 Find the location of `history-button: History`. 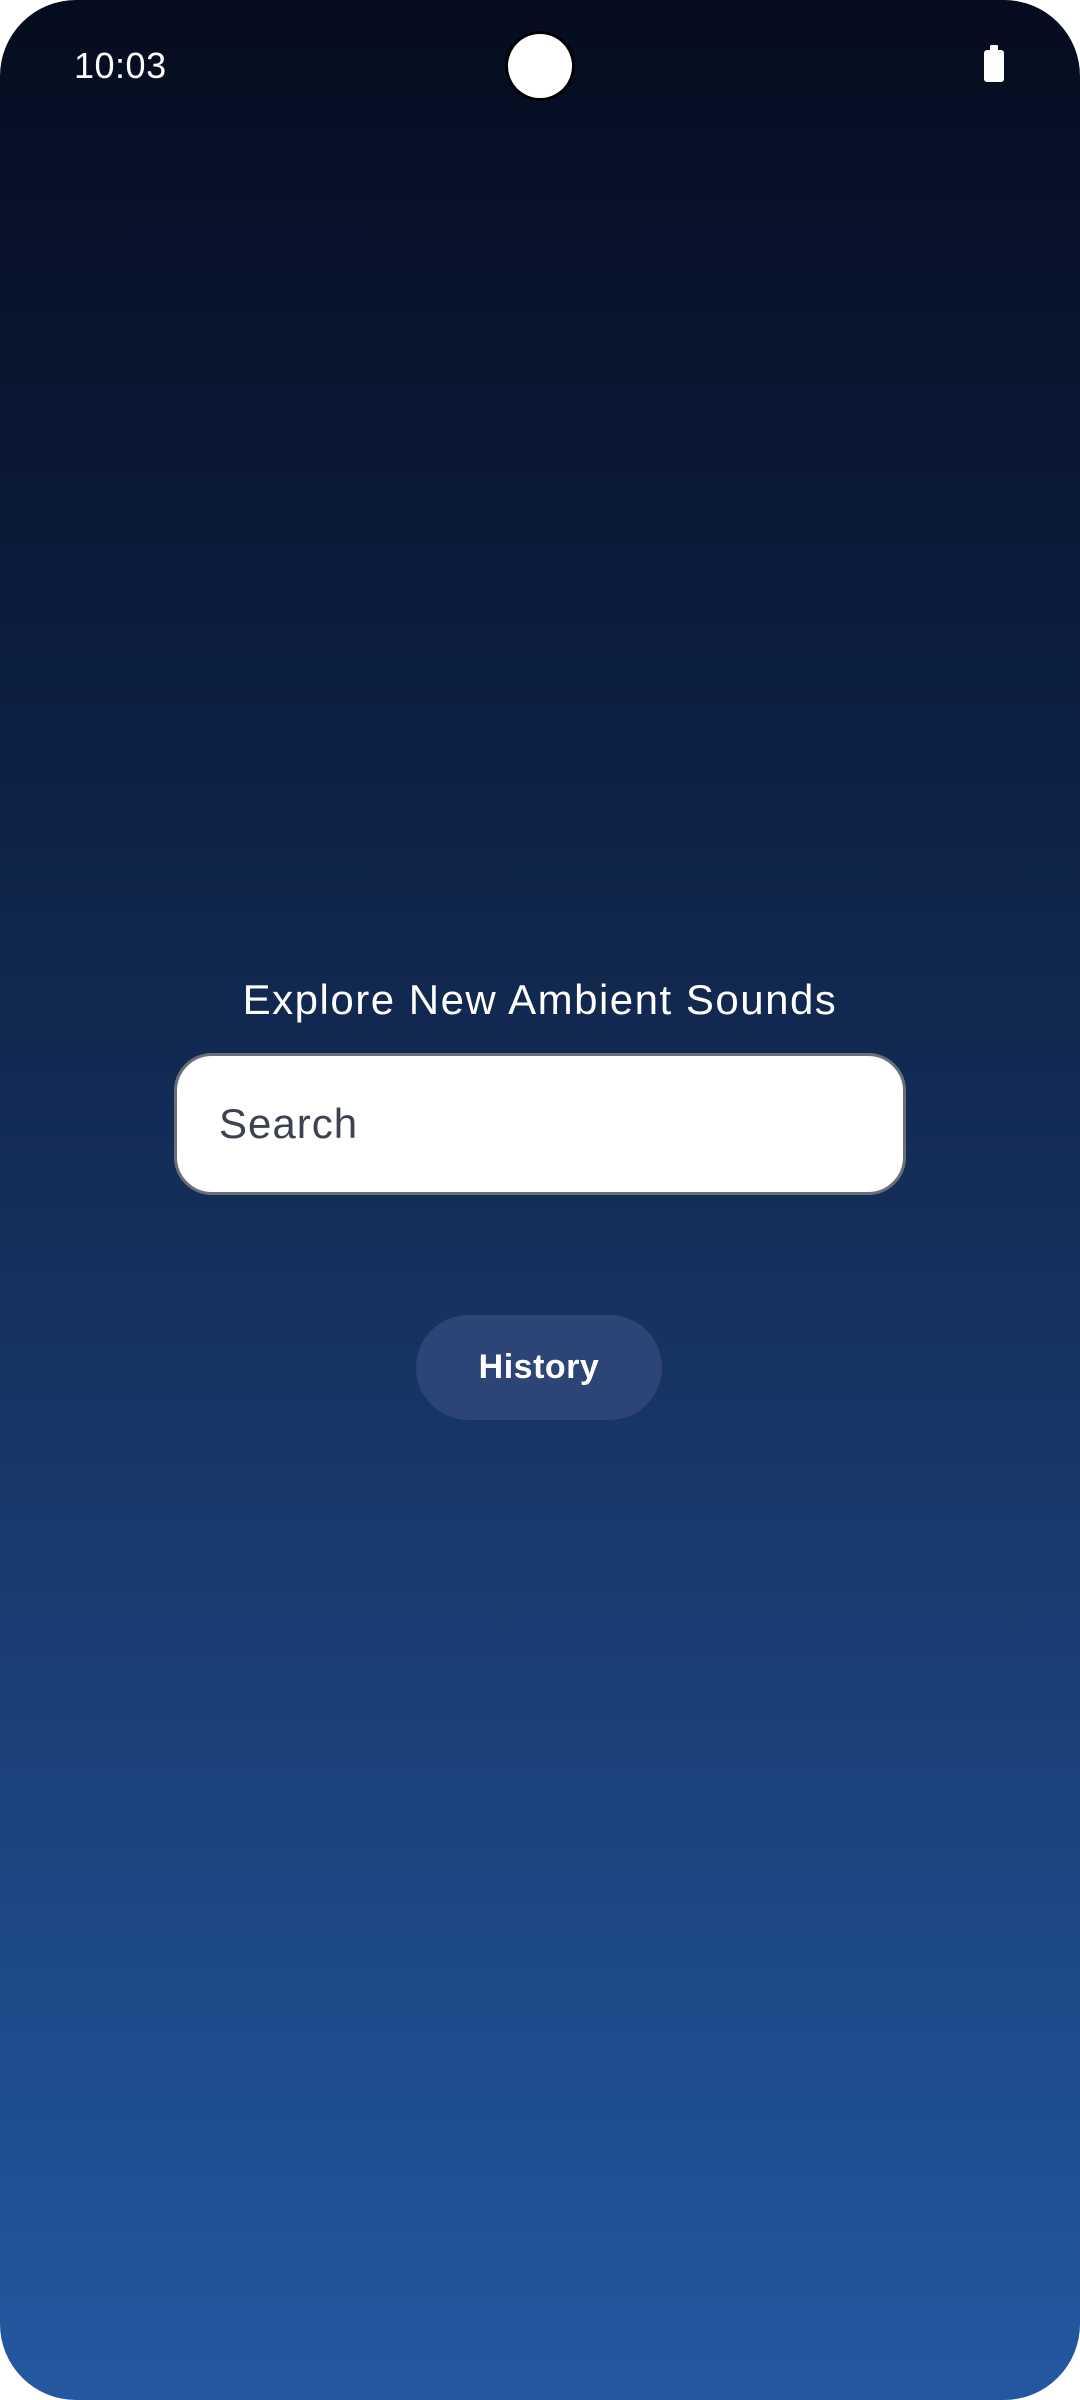

history-button: History is located at coordinates (539, 1367).